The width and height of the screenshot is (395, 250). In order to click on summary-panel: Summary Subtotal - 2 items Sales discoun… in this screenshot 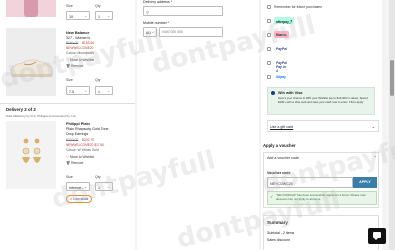, I will do `click(321, 232)`.